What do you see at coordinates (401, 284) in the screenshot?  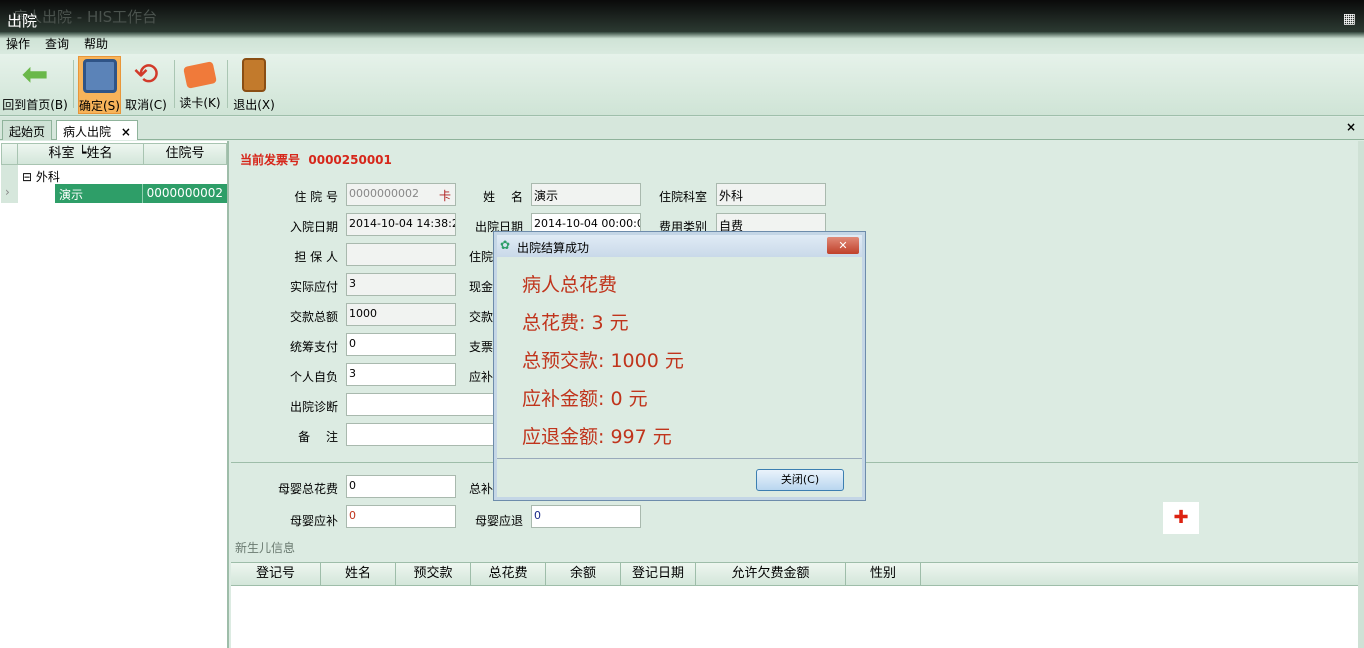 I see `actual-pay-field: 3` at bounding box center [401, 284].